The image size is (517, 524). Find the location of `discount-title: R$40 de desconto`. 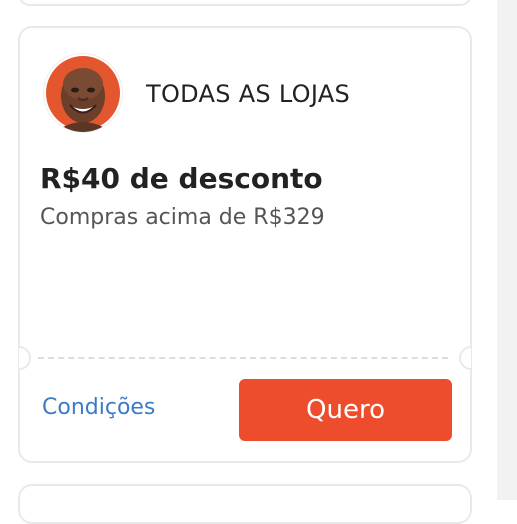

discount-title: R$40 de desconto is located at coordinates (181, 178).